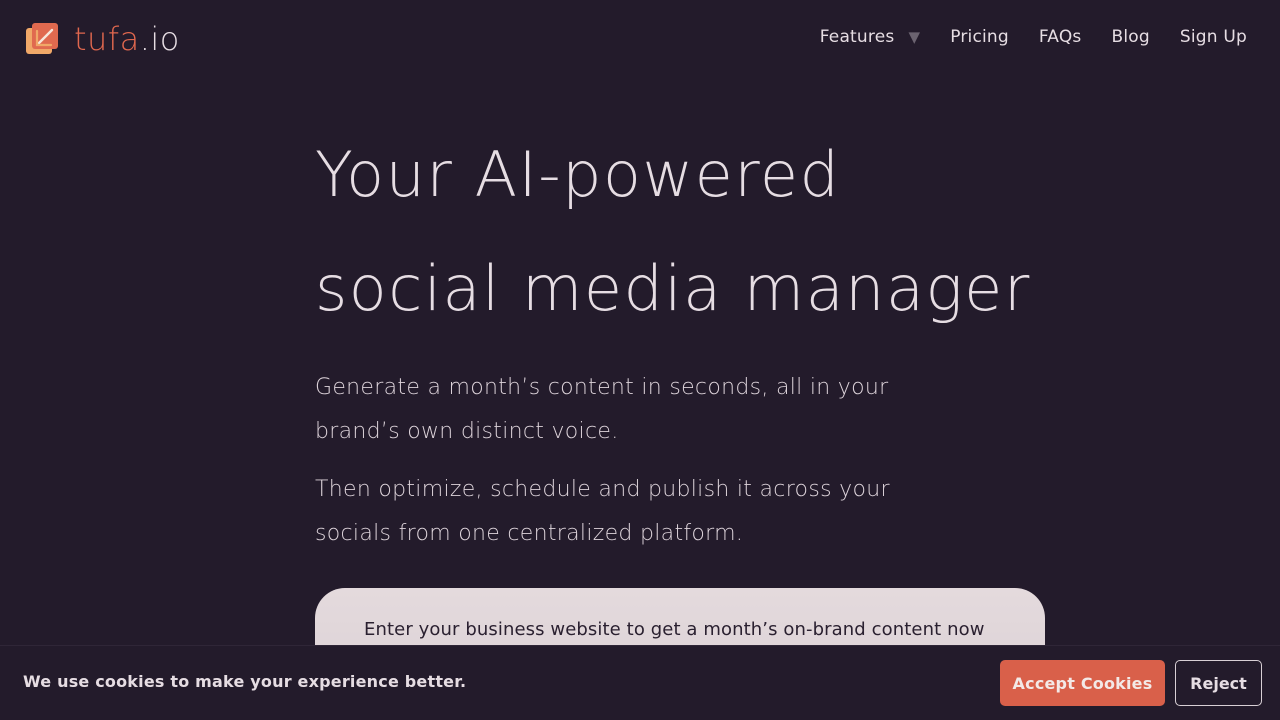 The height and width of the screenshot is (720, 1280). I want to click on hero-title-line-1: Your AI-powered, so click(578, 174).